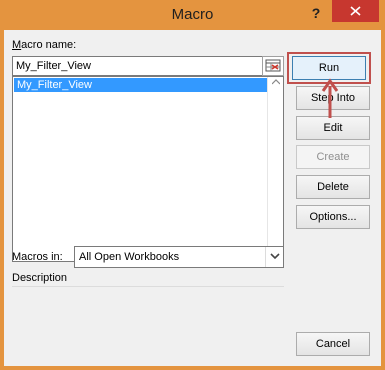 The height and width of the screenshot is (370, 385). Describe the element at coordinates (44, 45) in the screenshot. I see `macro-name-label: Macro name:` at that location.